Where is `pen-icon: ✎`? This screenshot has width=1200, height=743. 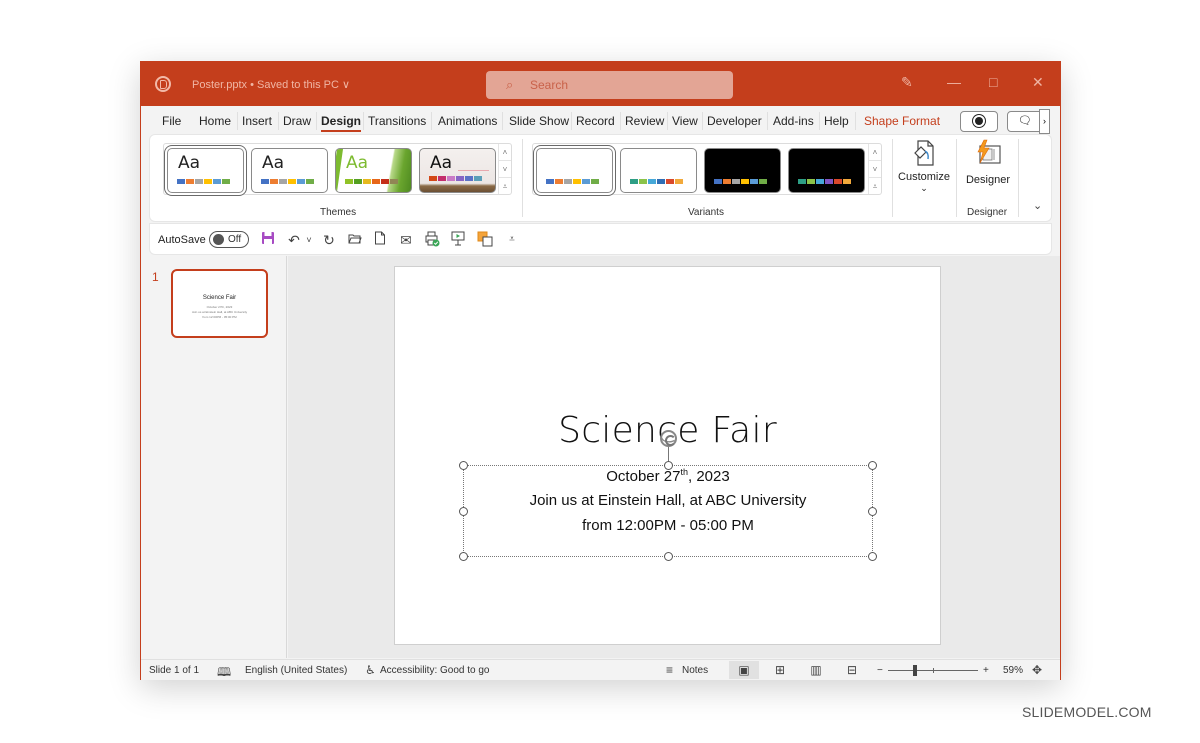
pen-icon: ✎ is located at coordinates (907, 82).